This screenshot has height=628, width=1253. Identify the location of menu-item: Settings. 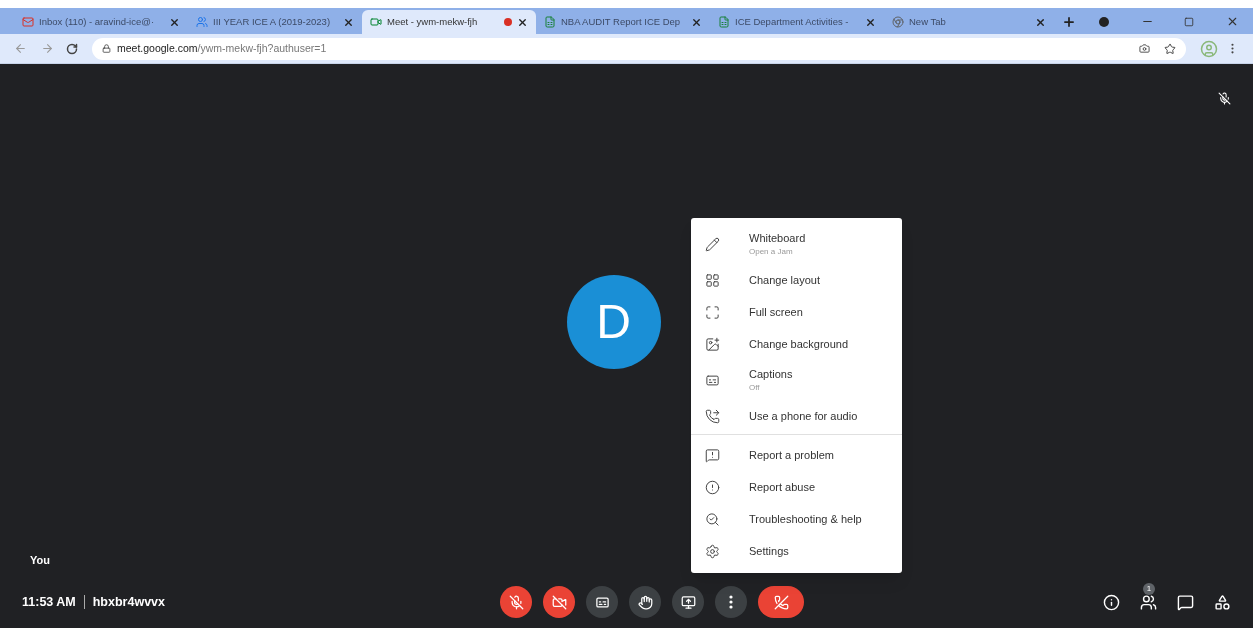
(796, 551).